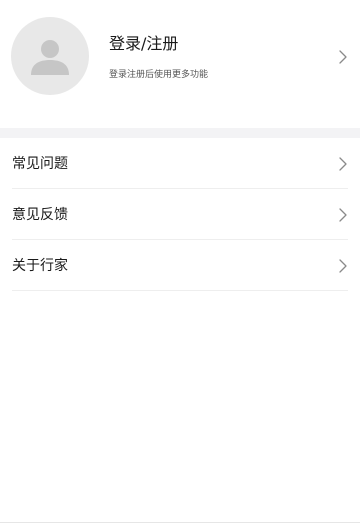 The height and width of the screenshot is (530, 360). I want to click on row-divider, so click(180, 290).